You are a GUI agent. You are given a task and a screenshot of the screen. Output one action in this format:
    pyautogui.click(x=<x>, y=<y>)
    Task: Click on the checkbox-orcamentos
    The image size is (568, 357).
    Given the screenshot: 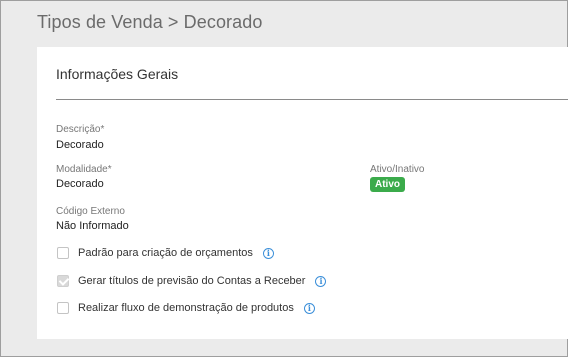 What is the action you would take?
    pyautogui.click(x=63, y=253)
    